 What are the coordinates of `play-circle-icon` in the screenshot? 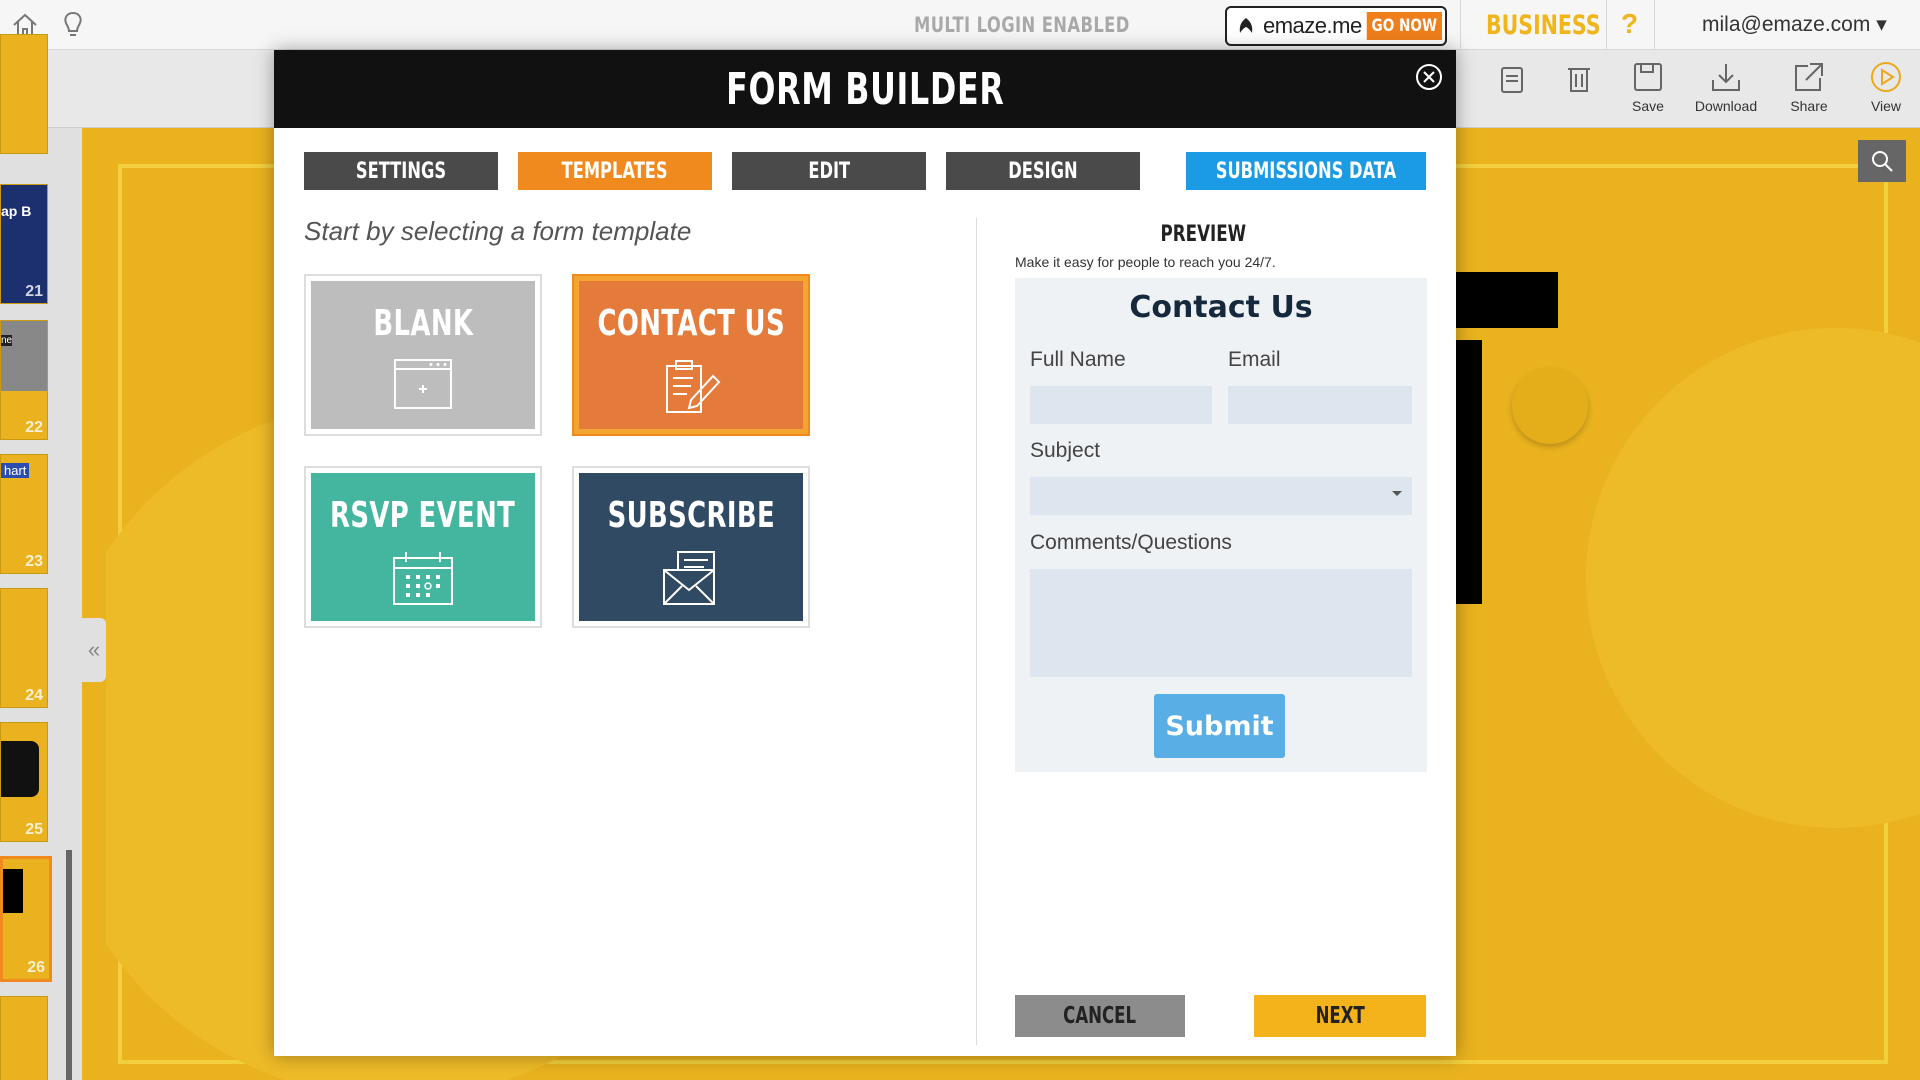 It's located at (1886, 77).